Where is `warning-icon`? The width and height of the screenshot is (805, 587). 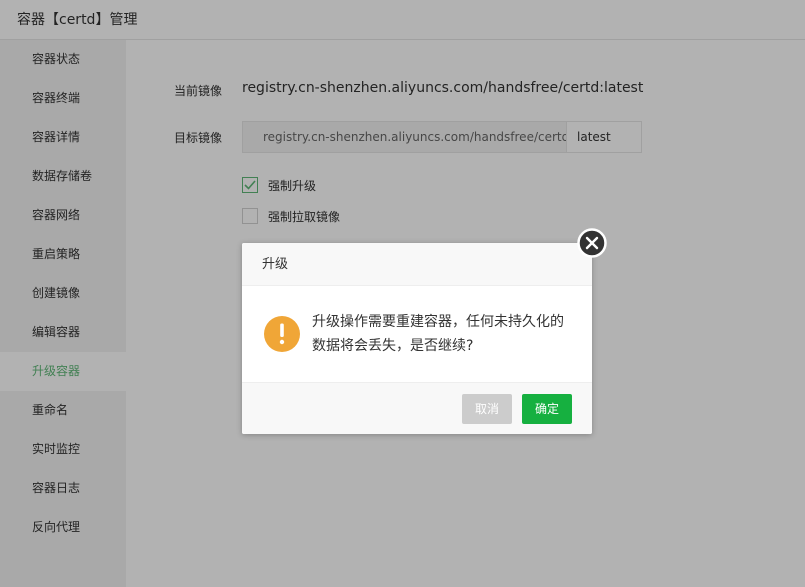 warning-icon is located at coordinates (282, 334).